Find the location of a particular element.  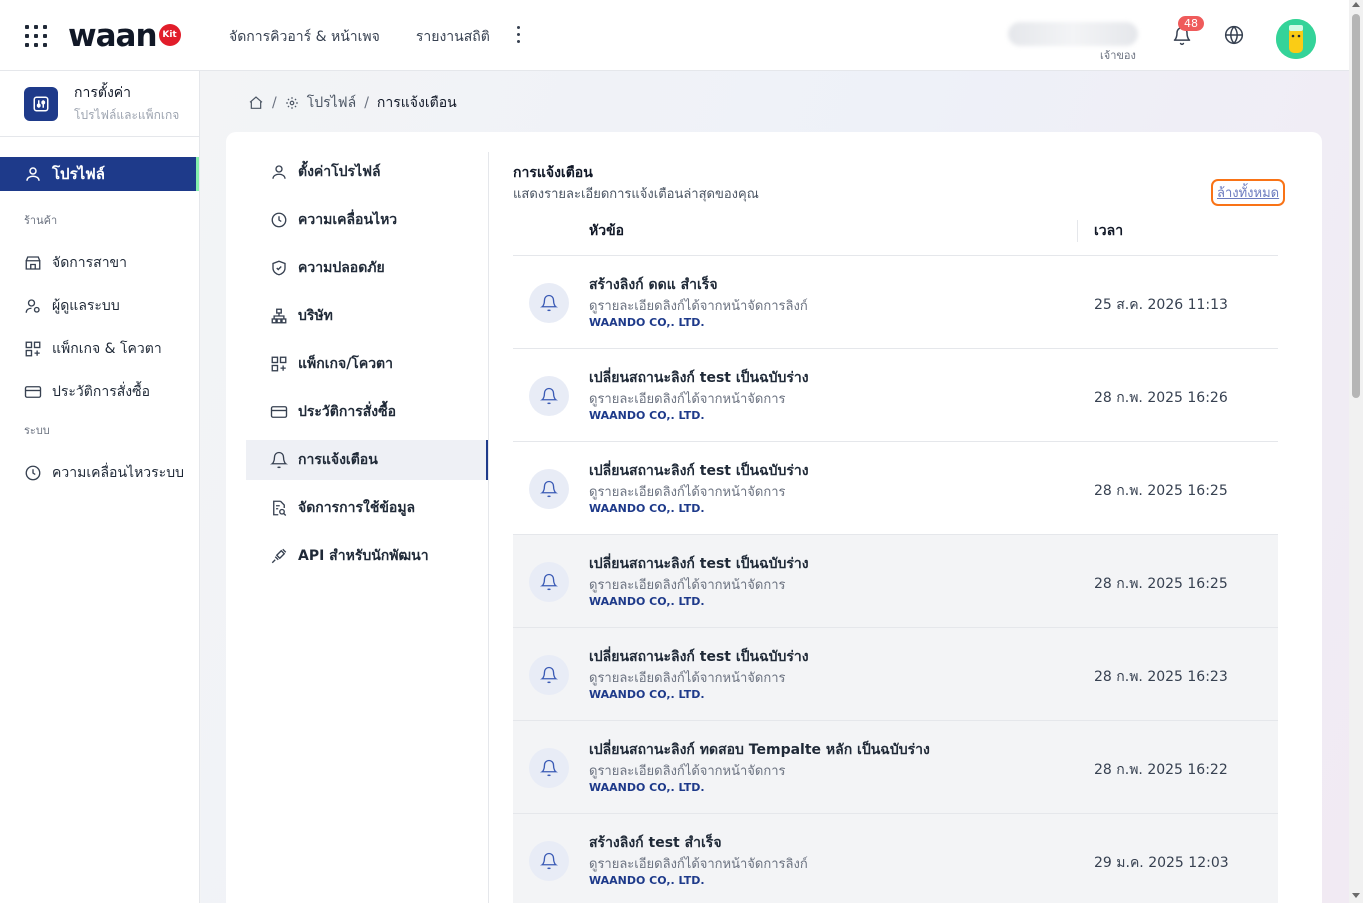

sidebar-item-branches: จัดการสาขา is located at coordinates (99, 262).